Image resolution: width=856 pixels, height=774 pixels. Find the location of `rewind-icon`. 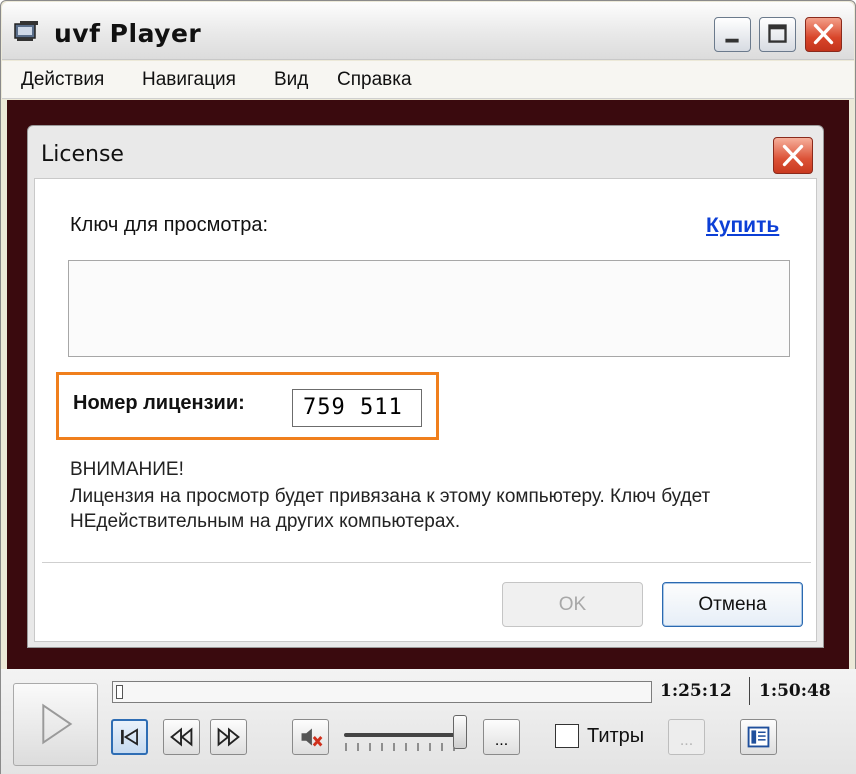

rewind-icon is located at coordinates (181, 737).